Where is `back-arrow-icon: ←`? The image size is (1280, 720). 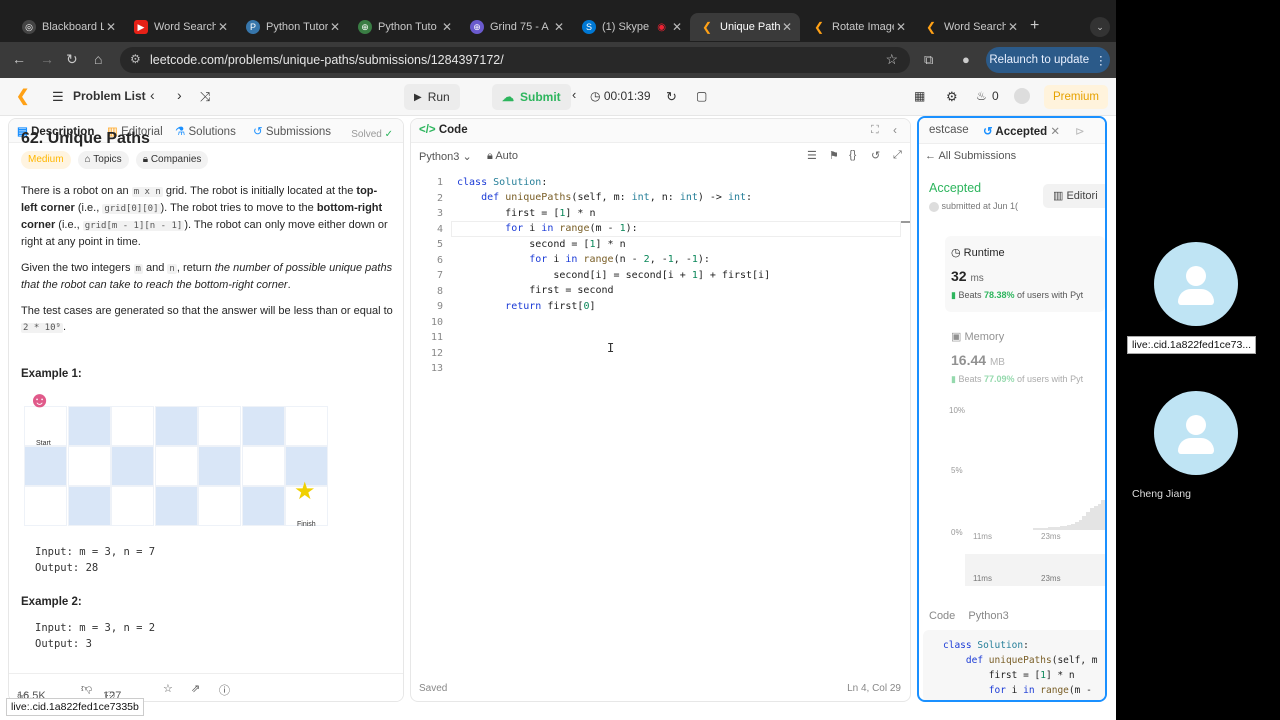
back-arrow-icon: ← is located at coordinates (19, 59).